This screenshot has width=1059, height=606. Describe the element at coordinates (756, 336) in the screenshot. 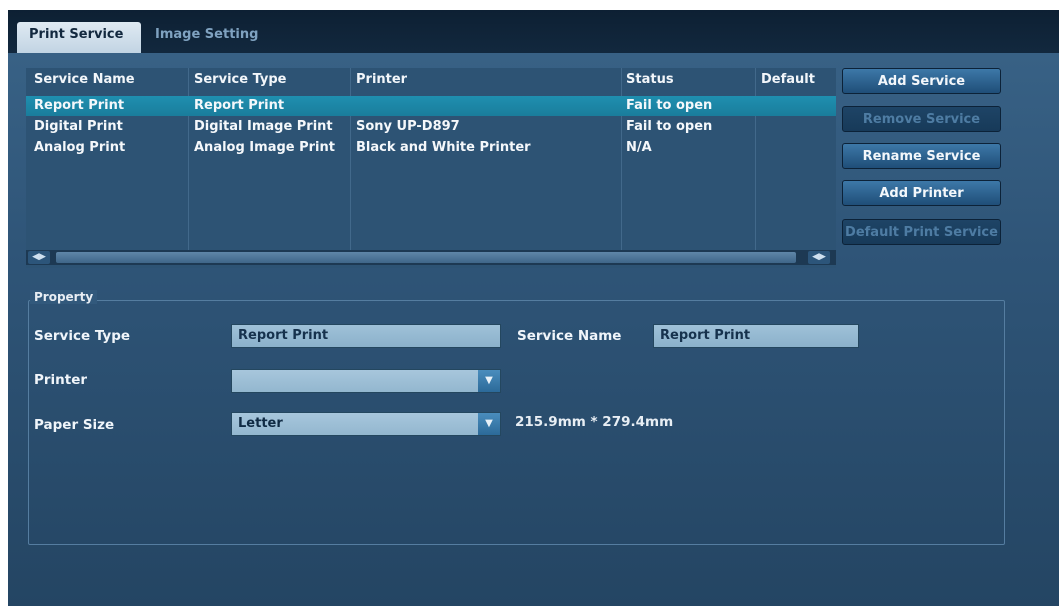

I see `service-name-field: Report Print` at that location.